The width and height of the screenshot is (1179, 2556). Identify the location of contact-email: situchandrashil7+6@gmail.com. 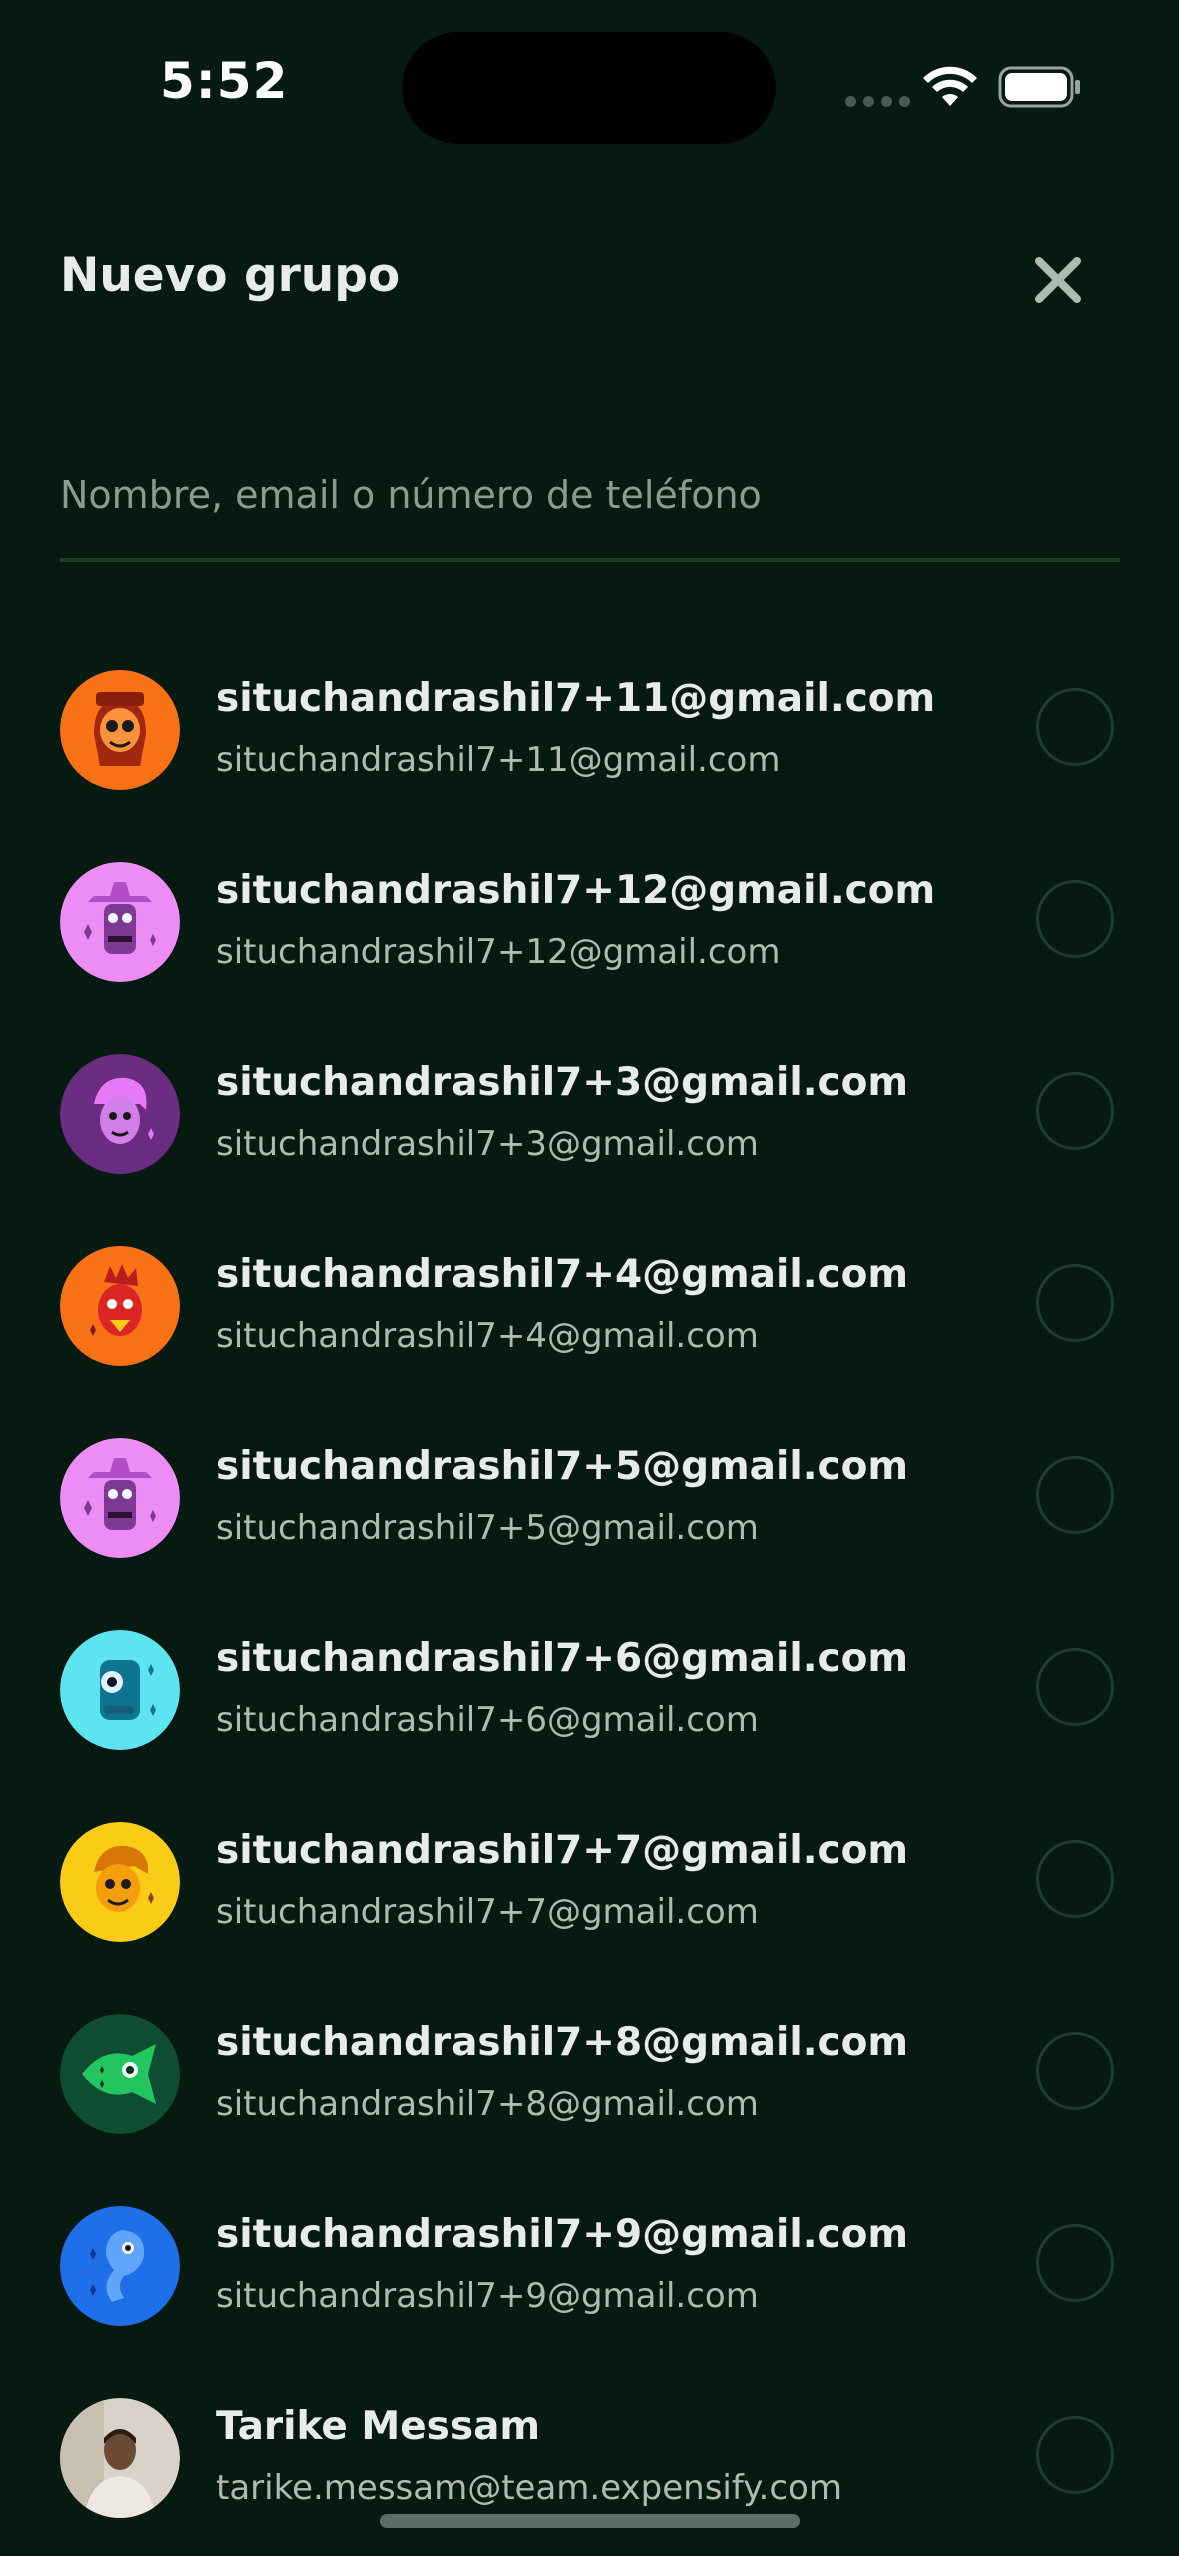
(487, 1720).